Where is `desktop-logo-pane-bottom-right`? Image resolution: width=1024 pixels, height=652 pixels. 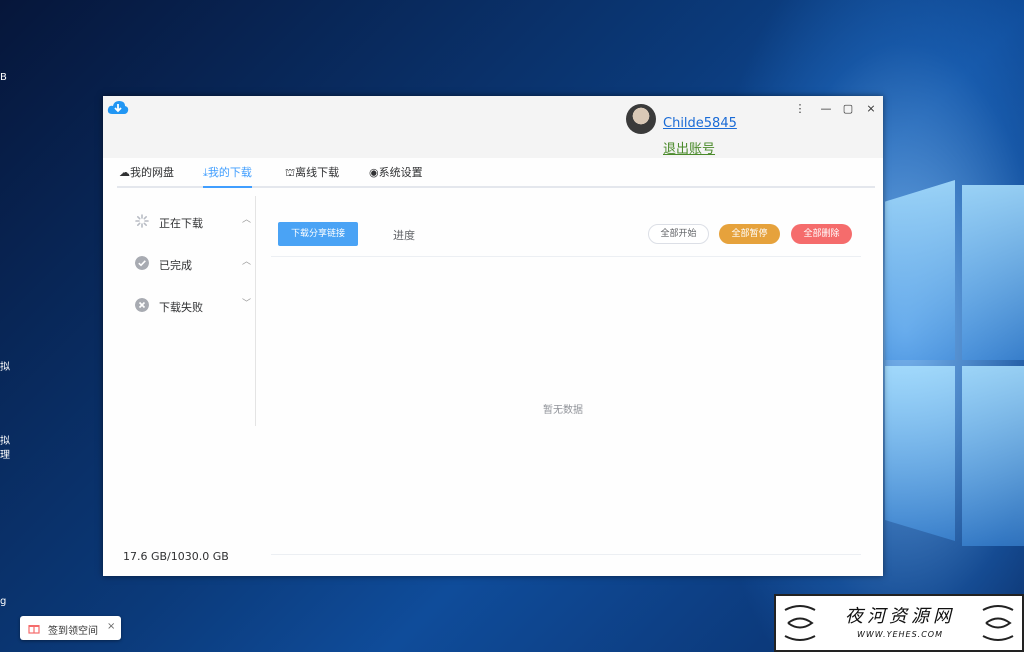 desktop-logo-pane-bottom-right is located at coordinates (993, 456).